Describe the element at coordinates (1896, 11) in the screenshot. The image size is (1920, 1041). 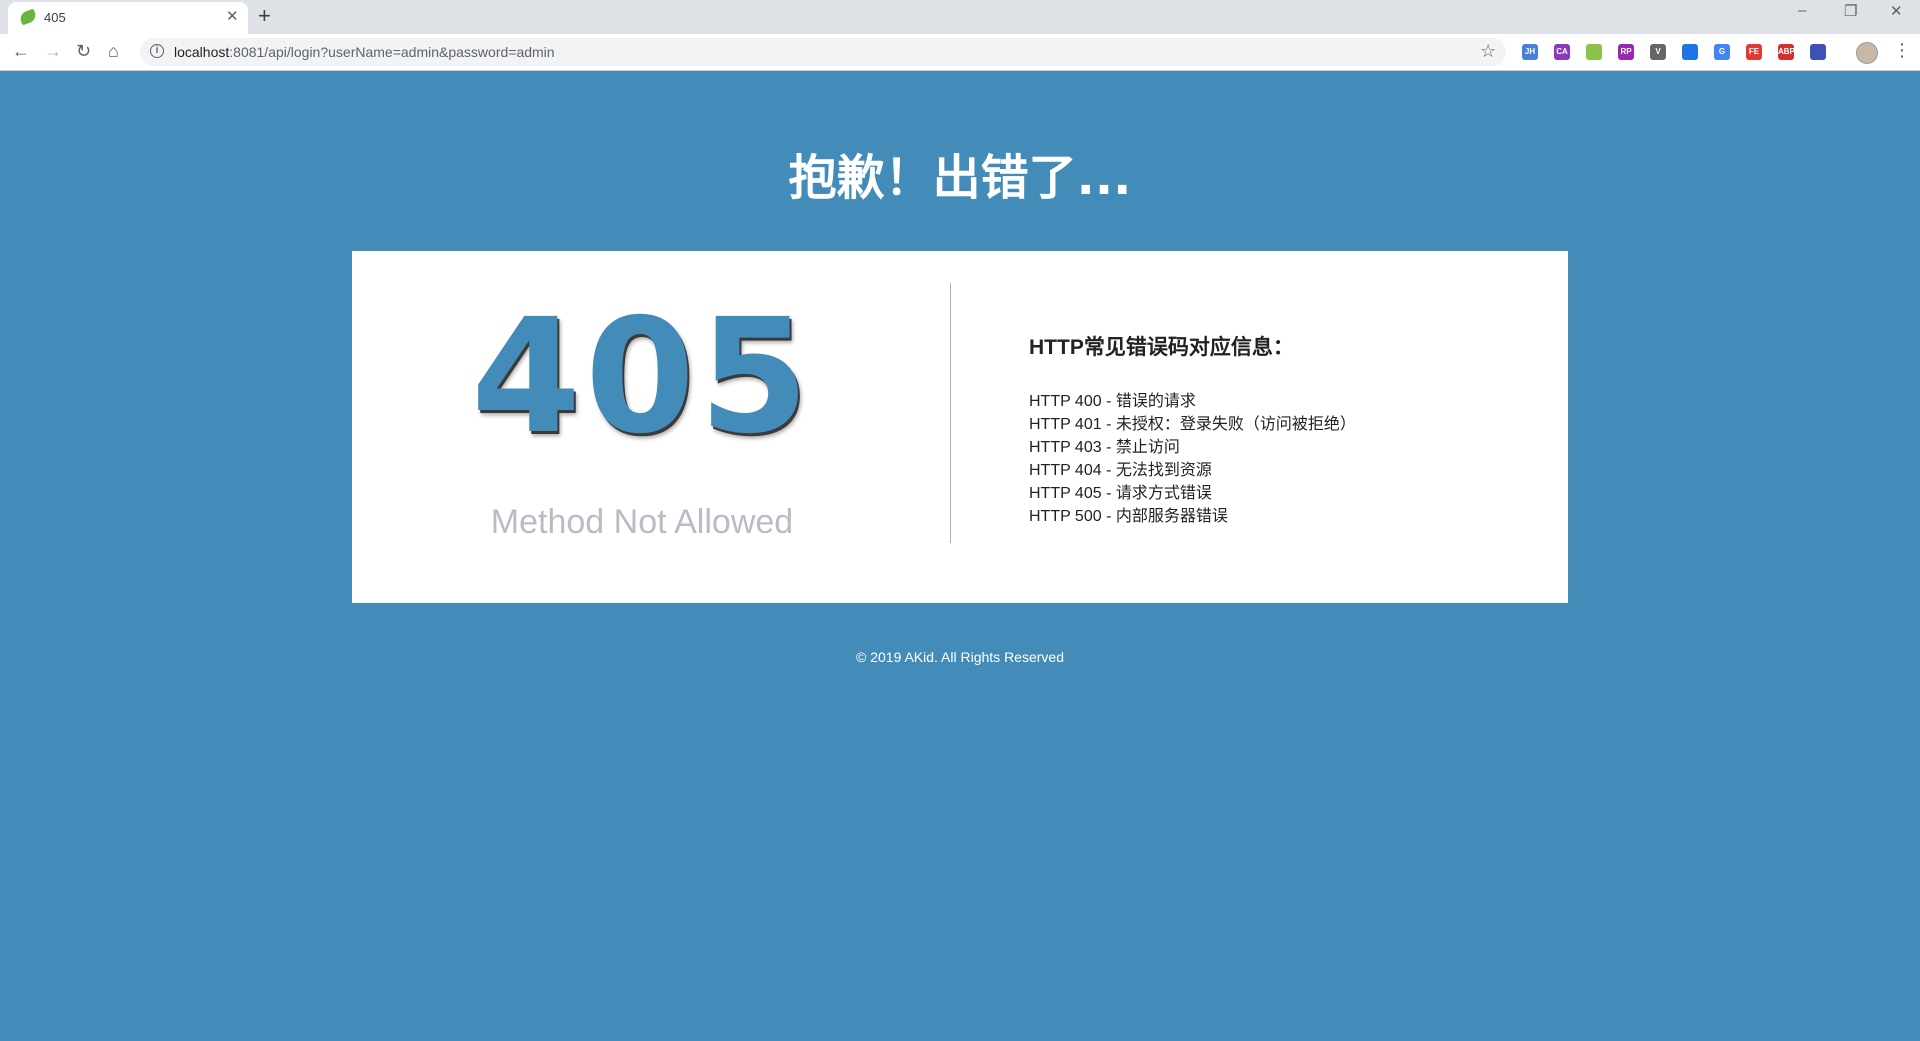
I see `close-window-button: ✕` at that location.